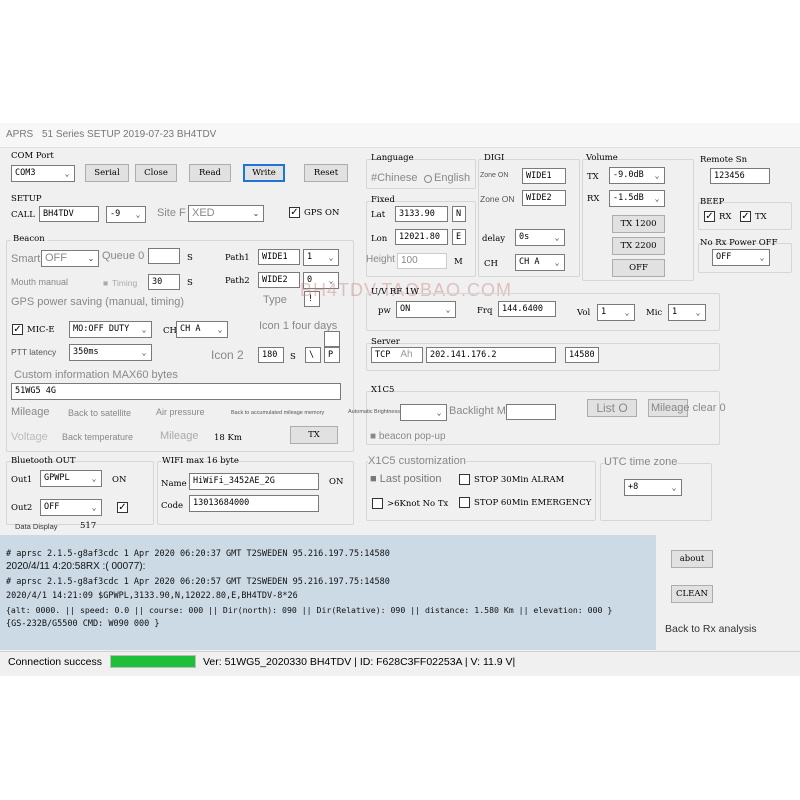  Describe the element at coordinates (422, 261) in the screenshot. I see `height-input: 100` at that location.